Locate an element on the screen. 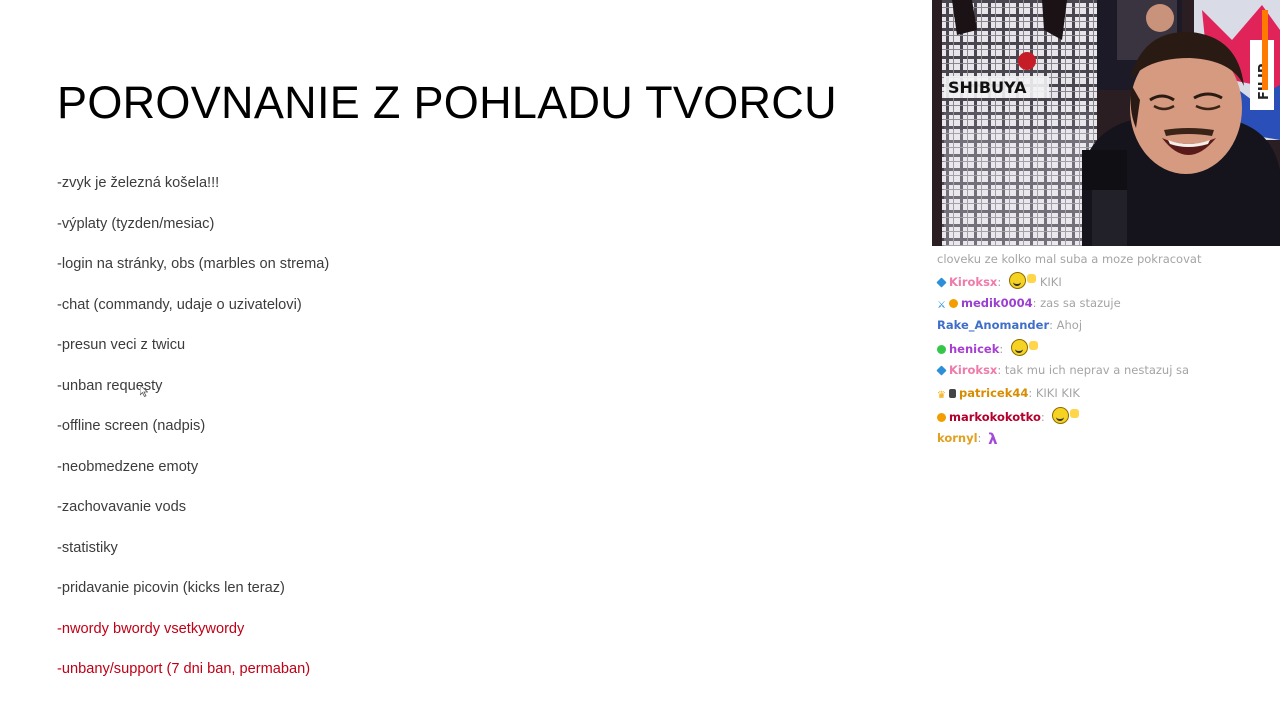 The height and width of the screenshot is (720, 1280). chat-username: henicek is located at coordinates (974, 349).